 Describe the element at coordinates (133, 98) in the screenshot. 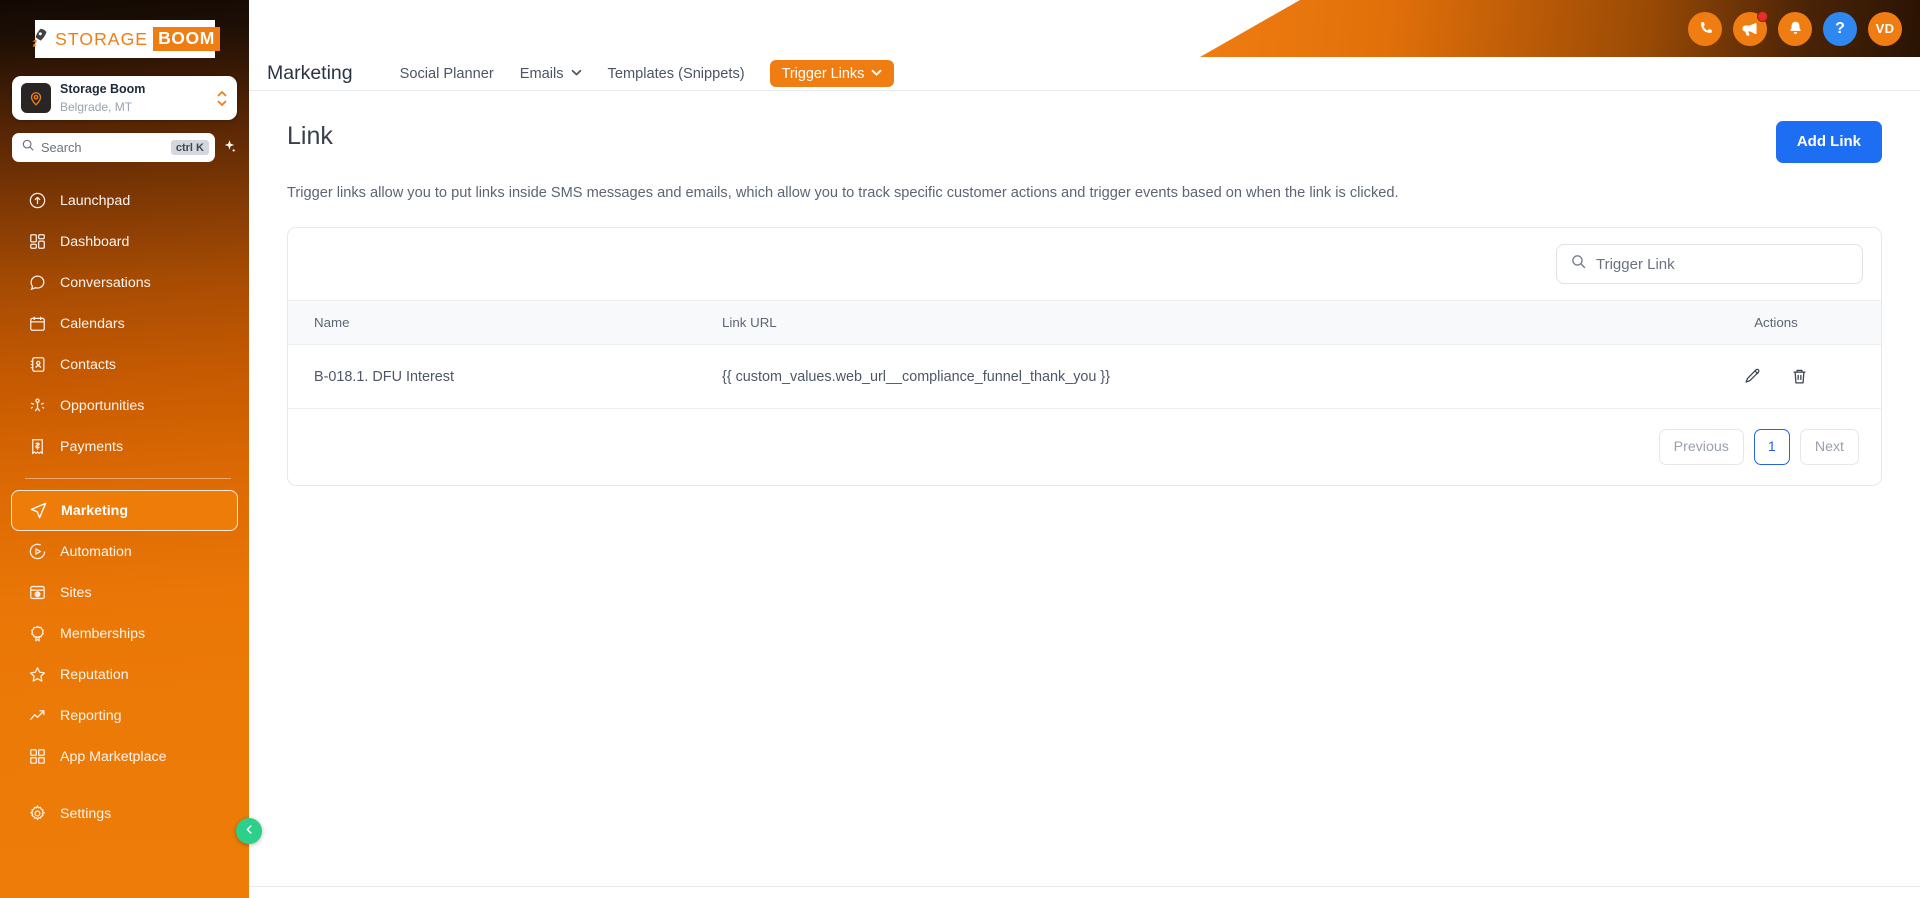

I see `location-text: Storage Boom Belgrade, MT` at that location.